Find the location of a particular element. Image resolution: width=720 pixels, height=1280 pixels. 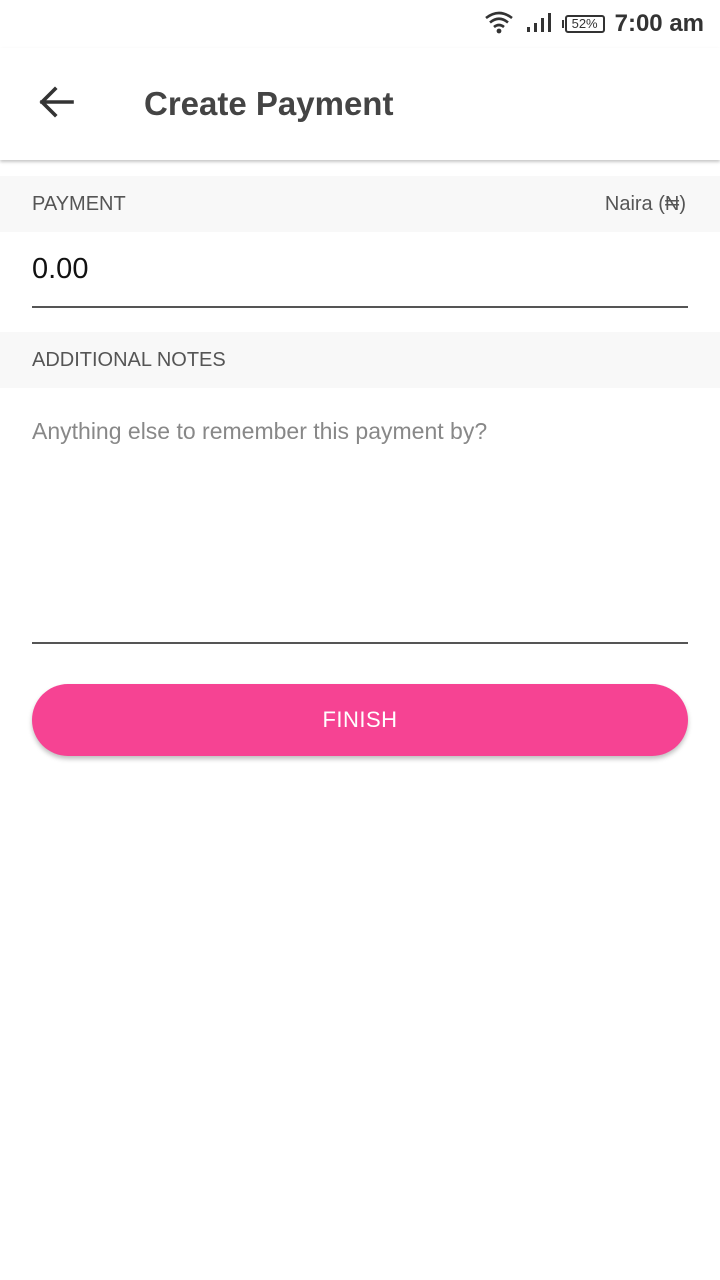

payment-amount-input: 0.00 is located at coordinates (360, 270).